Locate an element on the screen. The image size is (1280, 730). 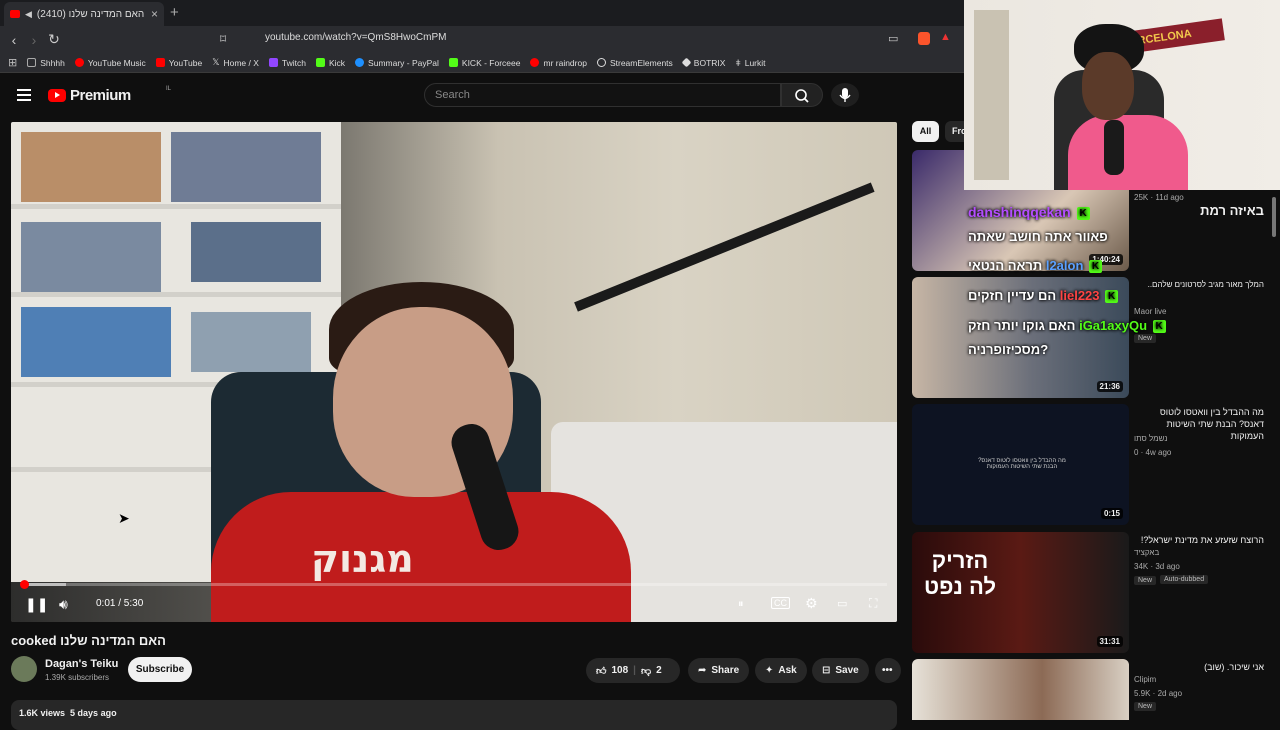
microphone-icon is located at coordinates (845, 95).